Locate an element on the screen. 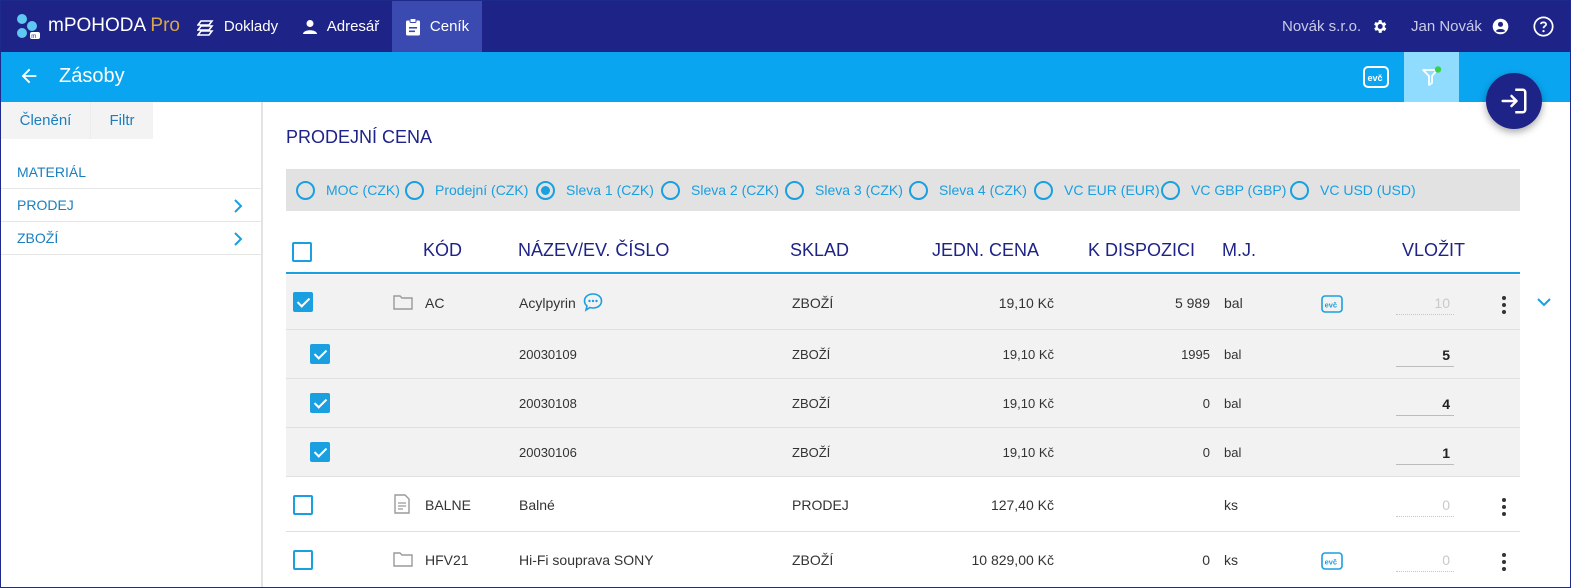 This screenshot has width=1571, height=588. radio-sleva-2: Sleva 2 (CZK) is located at coordinates (720, 190).